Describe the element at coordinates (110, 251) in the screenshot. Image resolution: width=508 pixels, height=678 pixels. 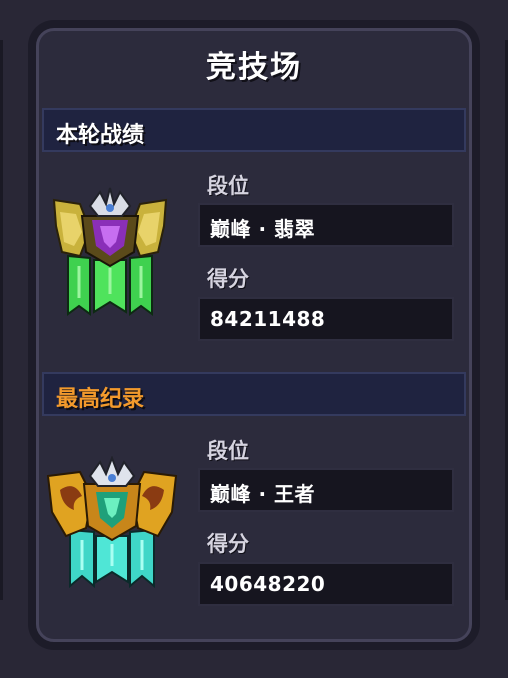
I see `emerald-rank-emblem-icon` at that location.